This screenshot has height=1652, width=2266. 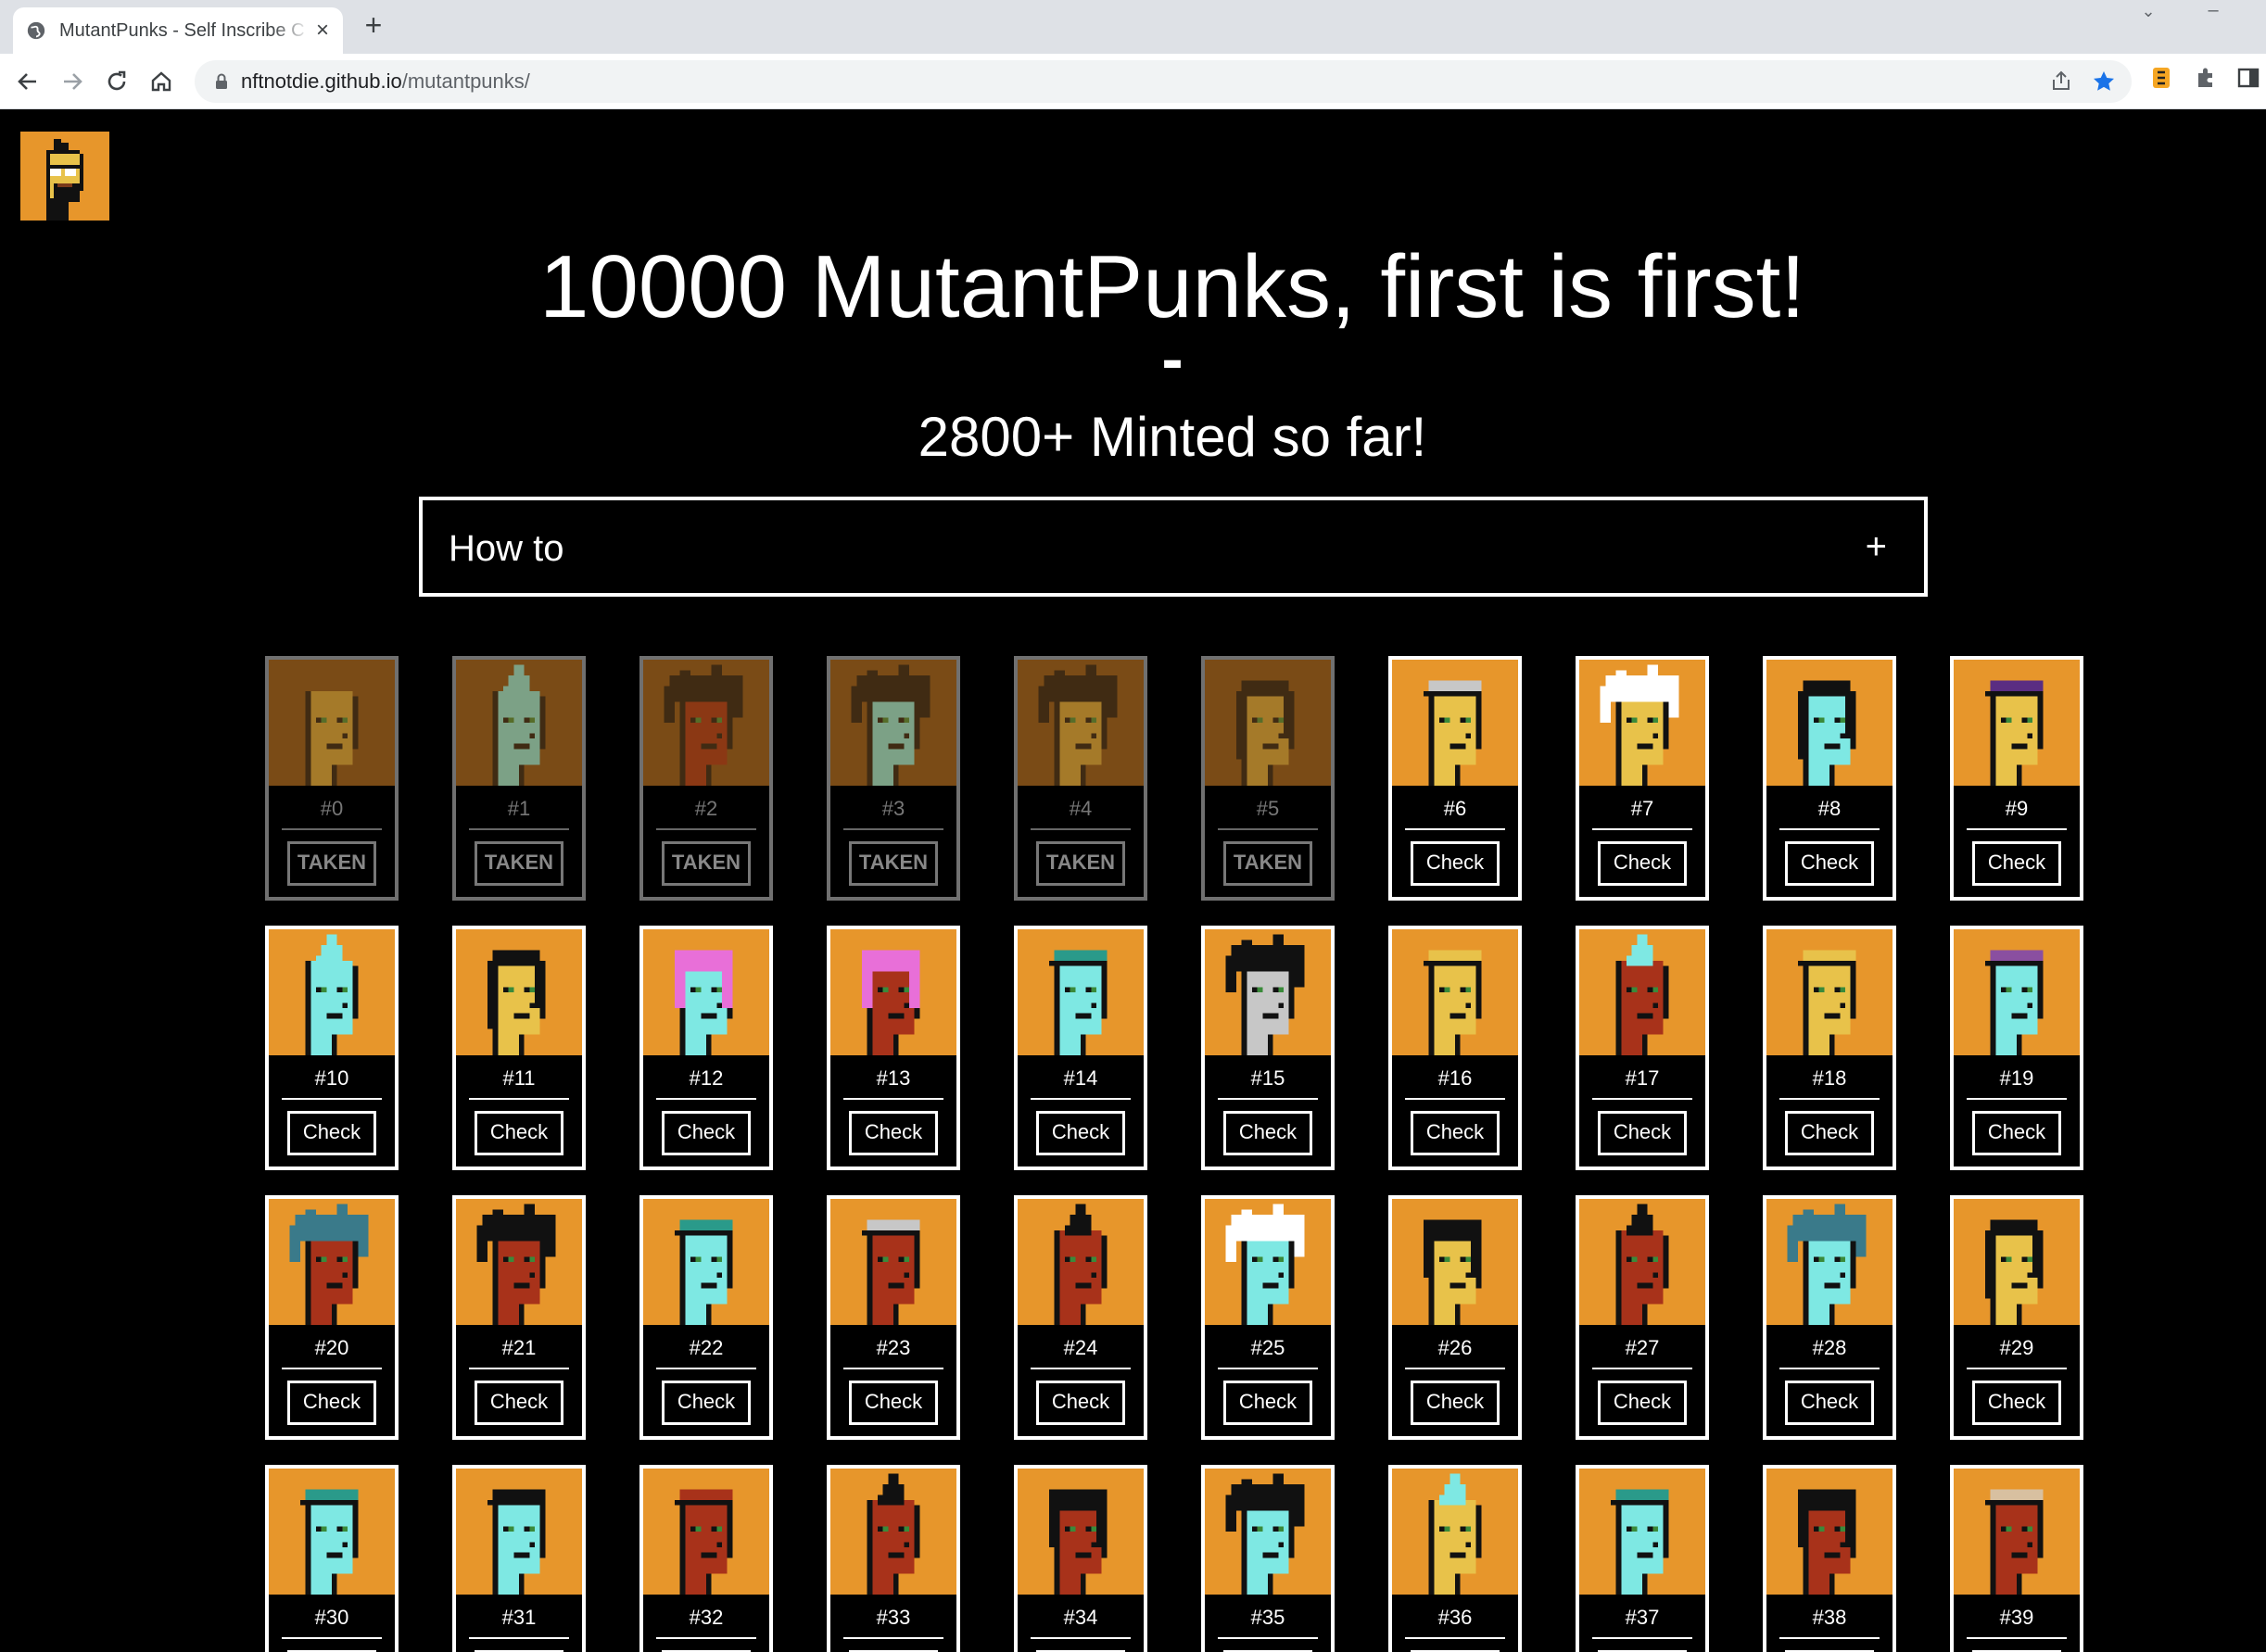 What do you see at coordinates (2148, 13) in the screenshot?
I see `tab-search-chevron-icon: ⌄` at bounding box center [2148, 13].